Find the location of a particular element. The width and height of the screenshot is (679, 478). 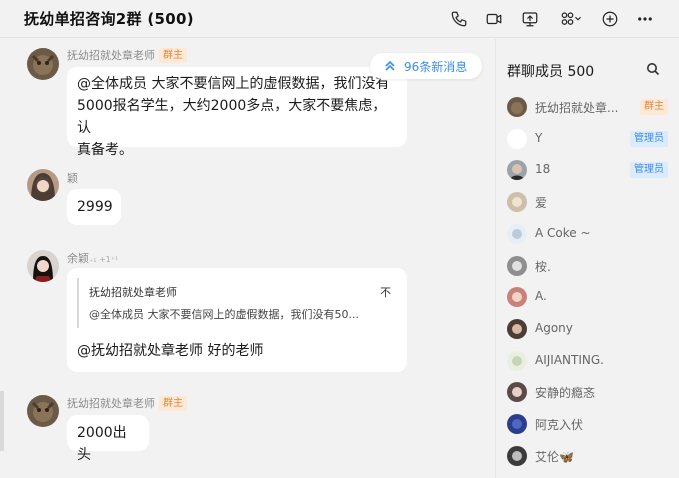

add-icon is located at coordinates (610, 19).